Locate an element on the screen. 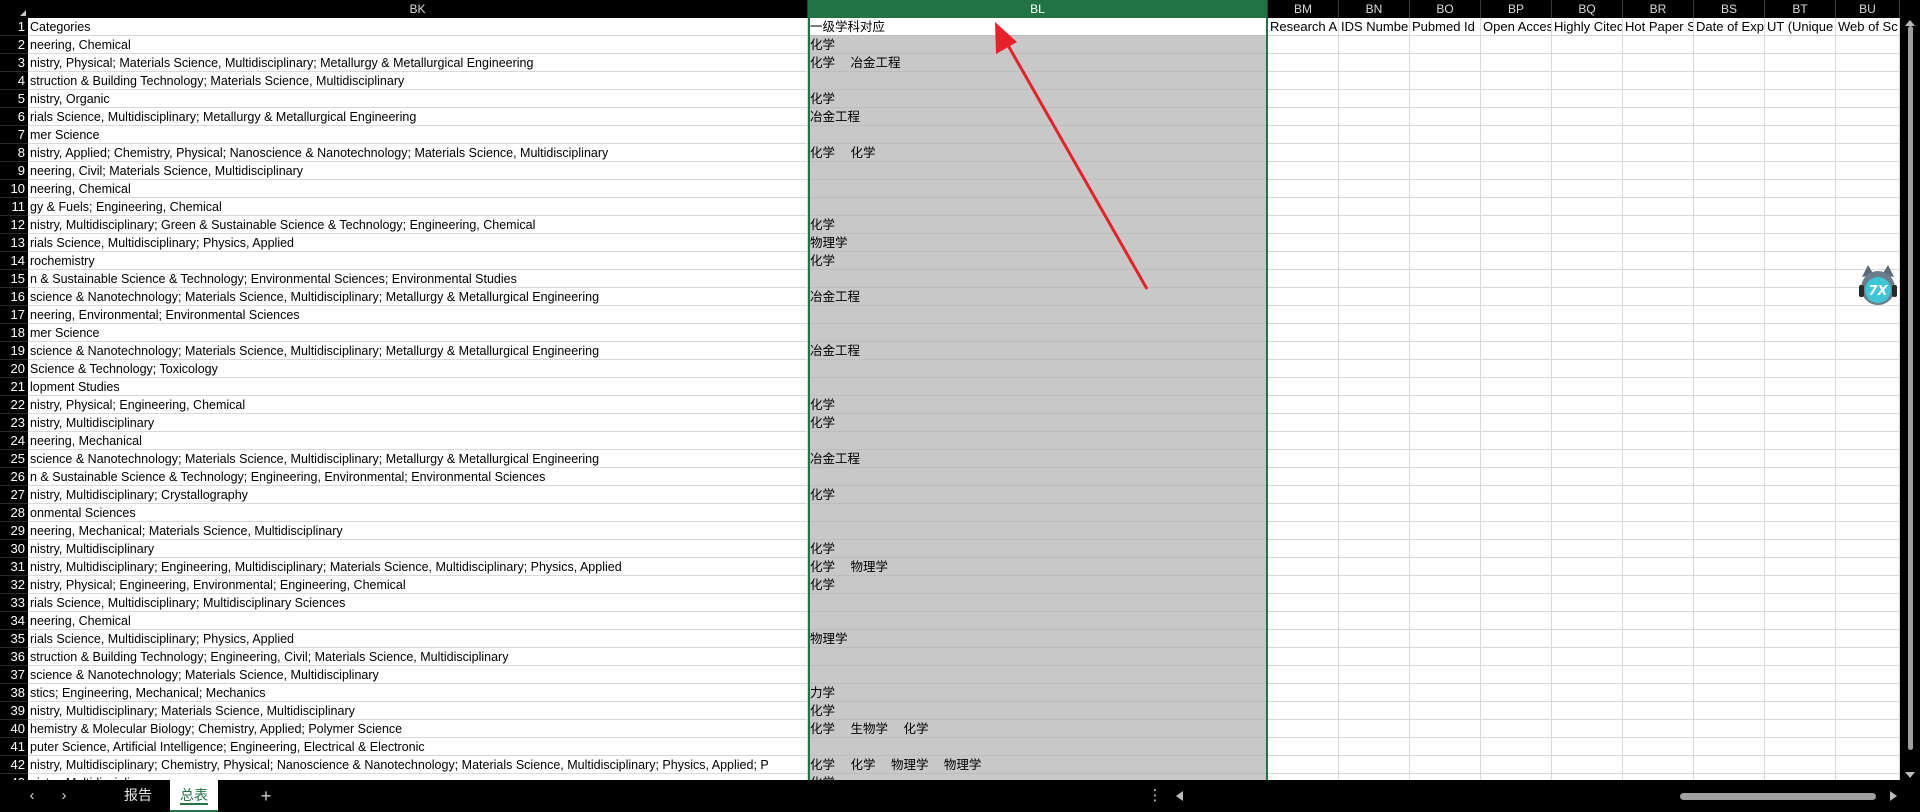 The height and width of the screenshot is (812, 1920). row-header: 7 is located at coordinates (14, 135).